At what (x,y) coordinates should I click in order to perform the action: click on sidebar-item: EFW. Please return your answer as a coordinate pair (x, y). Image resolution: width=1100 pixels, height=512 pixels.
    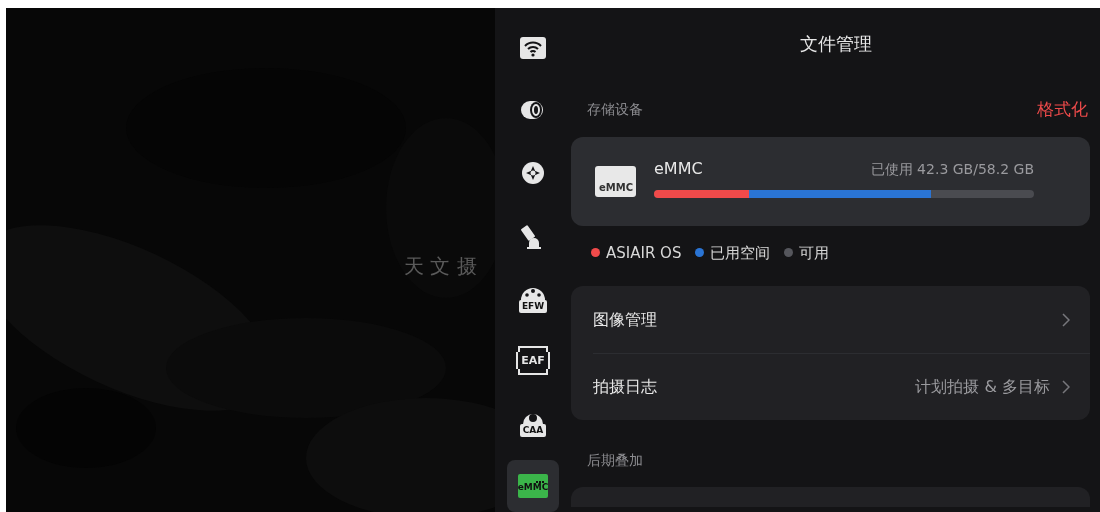
    Looking at the image, I should click on (533, 298).